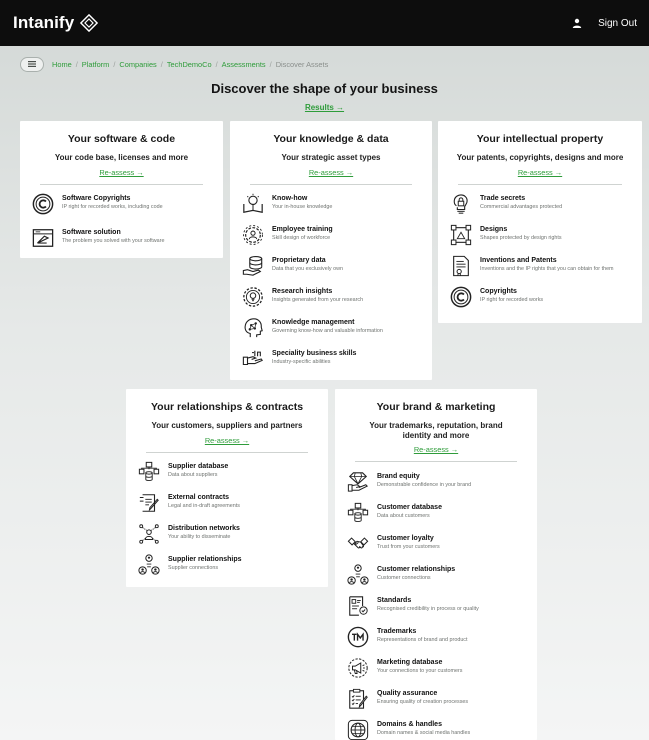 The height and width of the screenshot is (740, 649). Describe the element at coordinates (205, 559) in the screenshot. I see `asset-name: Supplier relationships` at that location.